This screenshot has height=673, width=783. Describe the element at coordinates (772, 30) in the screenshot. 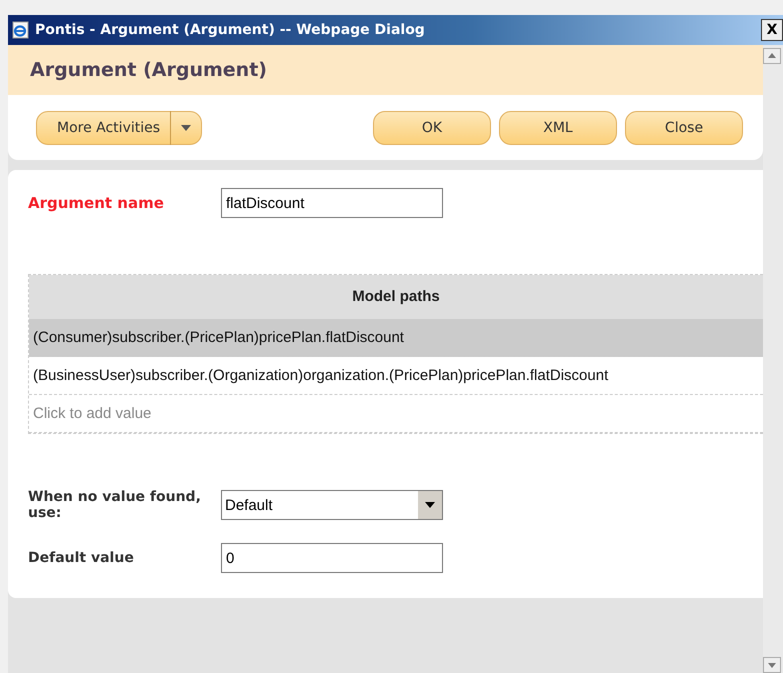

I see `close-window-button: X` at that location.